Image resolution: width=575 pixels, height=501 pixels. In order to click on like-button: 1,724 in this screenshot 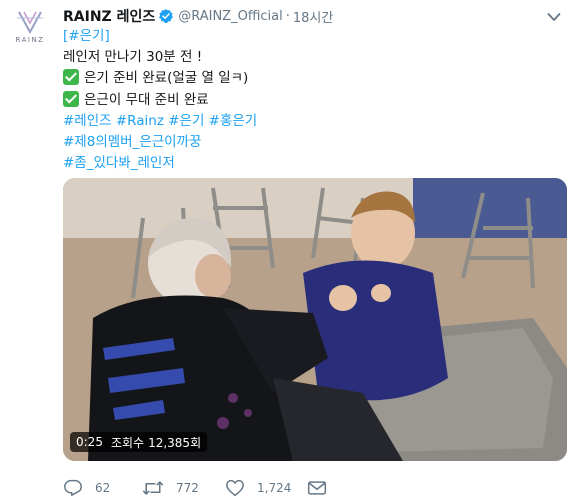, I will do `click(258, 488)`.